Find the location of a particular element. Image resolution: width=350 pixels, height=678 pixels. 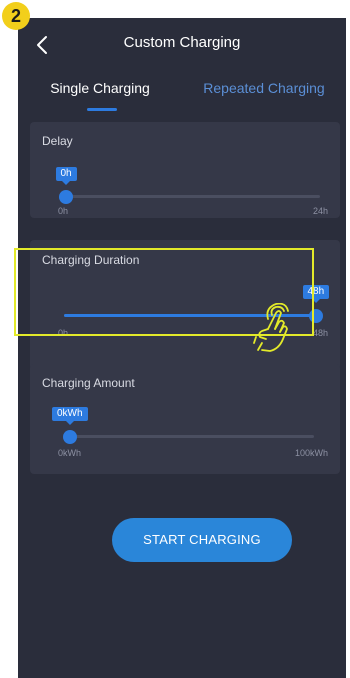

delay-slider-track is located at coordinates (193, 196).